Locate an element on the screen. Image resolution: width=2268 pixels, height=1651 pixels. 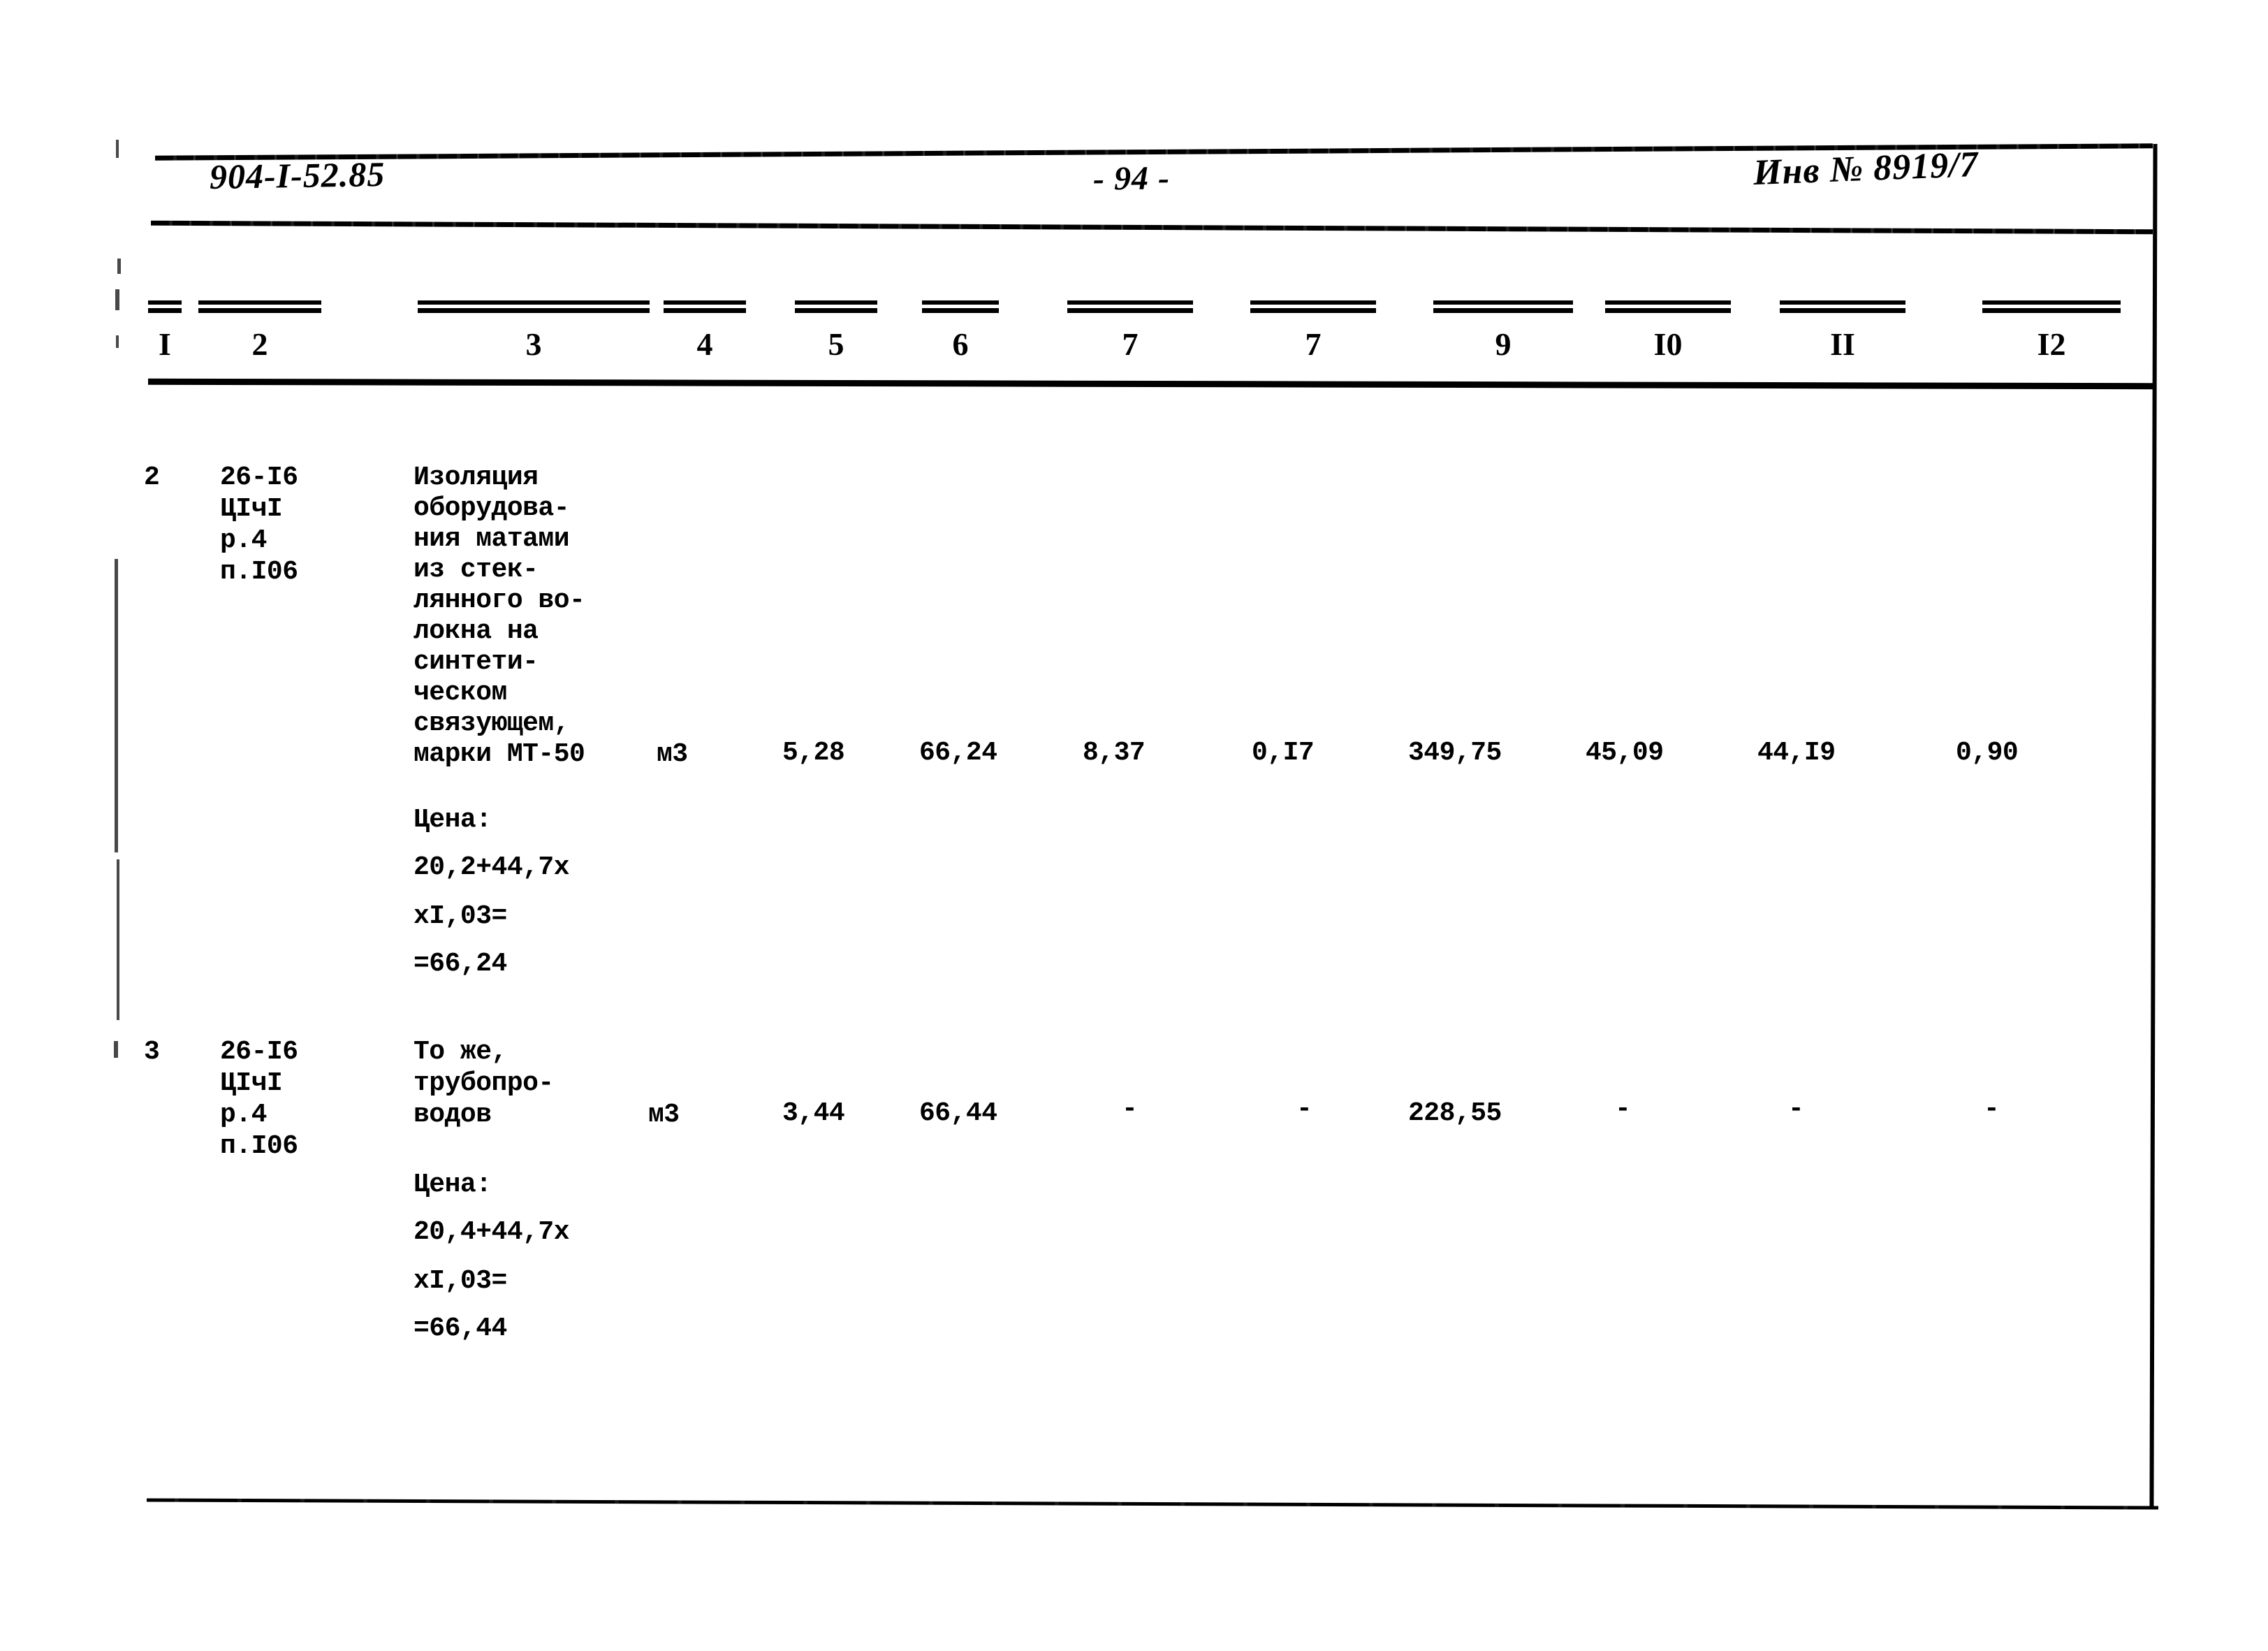
row-value-6: 66,24 is located at coordinates (958, 753).